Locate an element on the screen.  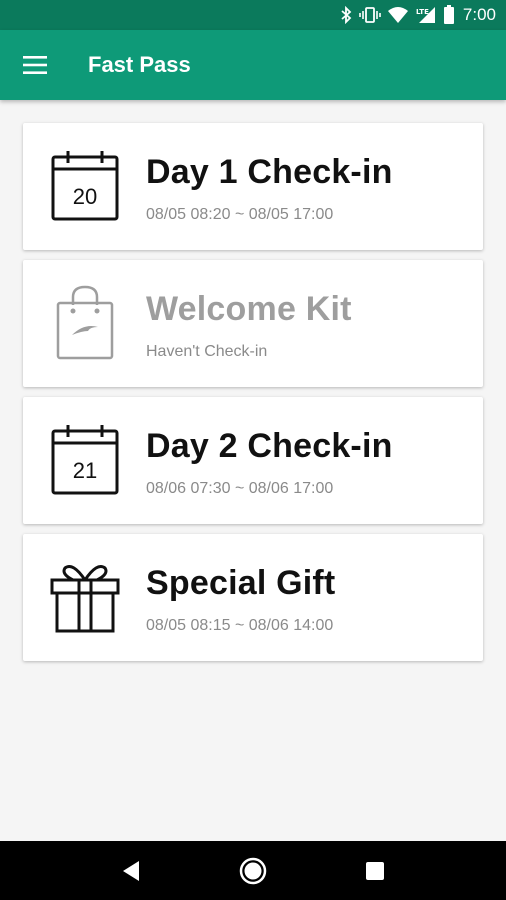
home-circle-icon is located at coordinates (253, 870).